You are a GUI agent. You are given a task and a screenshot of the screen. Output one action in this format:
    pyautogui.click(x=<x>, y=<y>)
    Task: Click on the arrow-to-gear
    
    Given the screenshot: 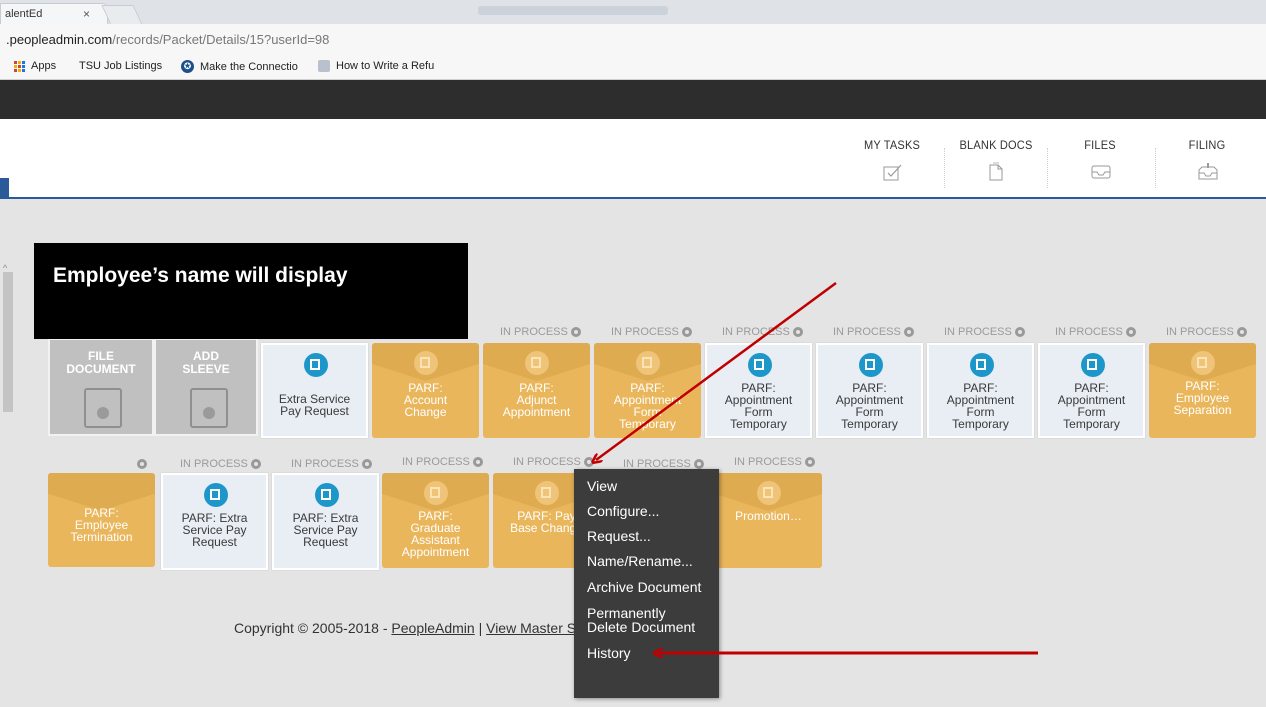 What is the action you would take?
    pyautogui.click(x=716, y=370)
    